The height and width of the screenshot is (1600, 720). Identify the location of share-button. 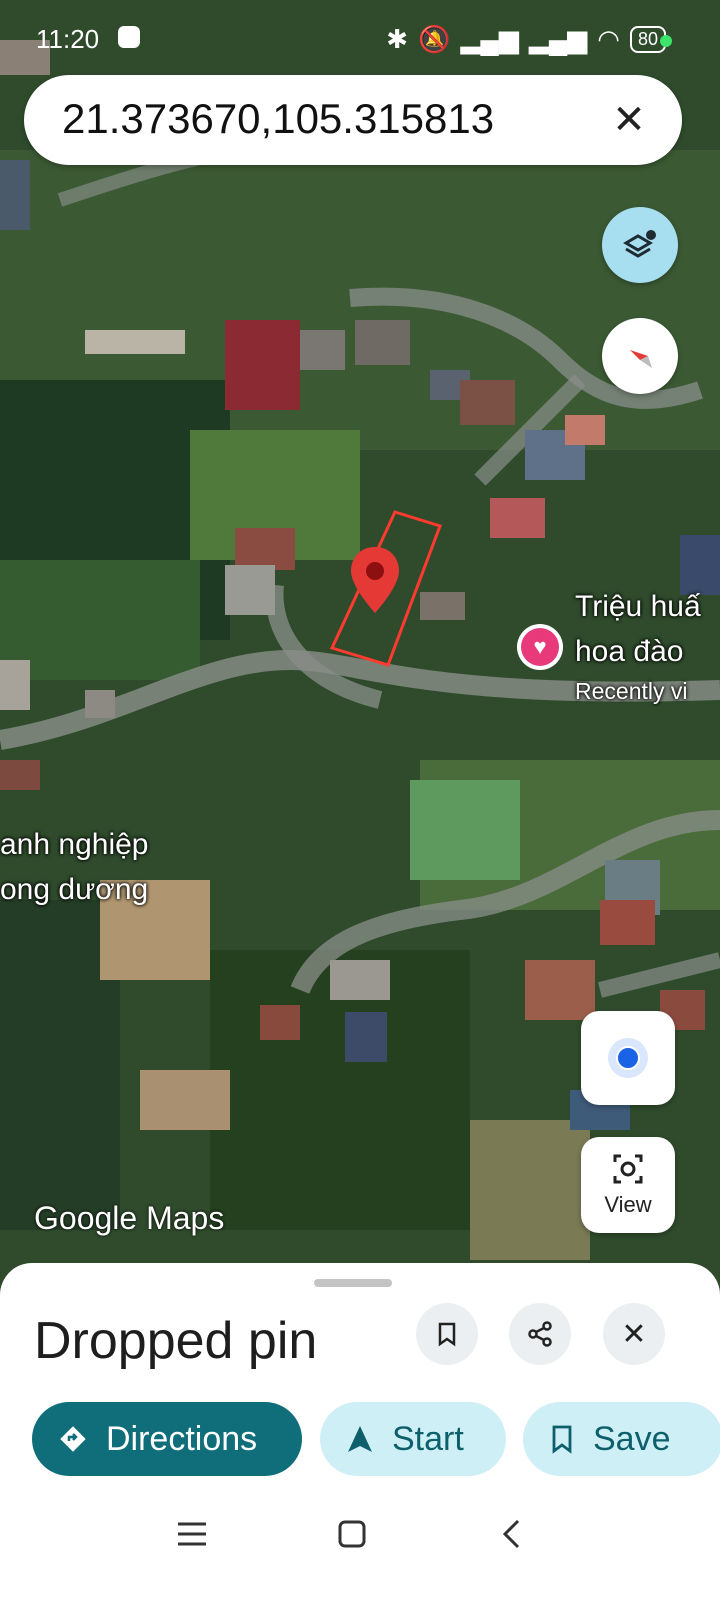
(540, 1334).